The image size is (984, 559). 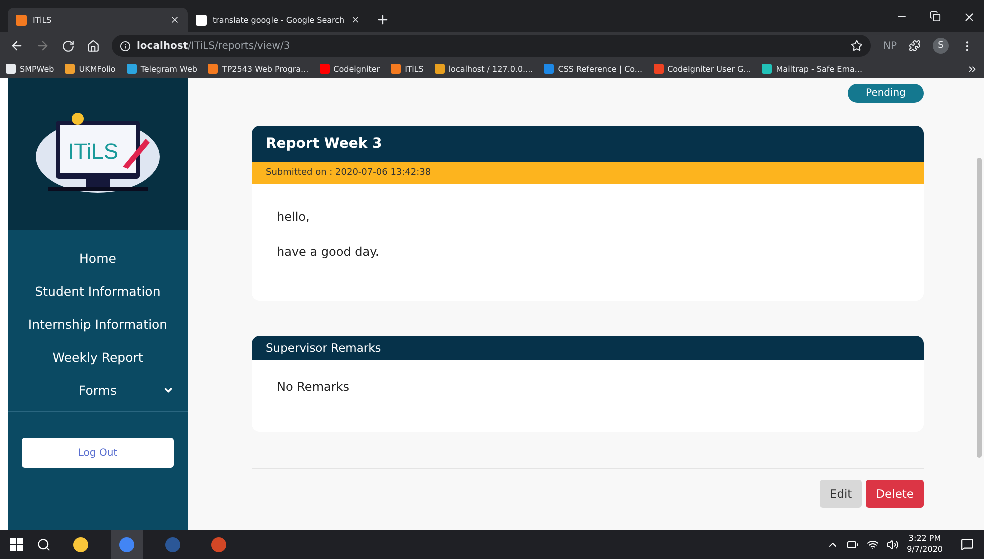 I want to click on bookmark-link: UKMFolio, so click(x=90, y=69).